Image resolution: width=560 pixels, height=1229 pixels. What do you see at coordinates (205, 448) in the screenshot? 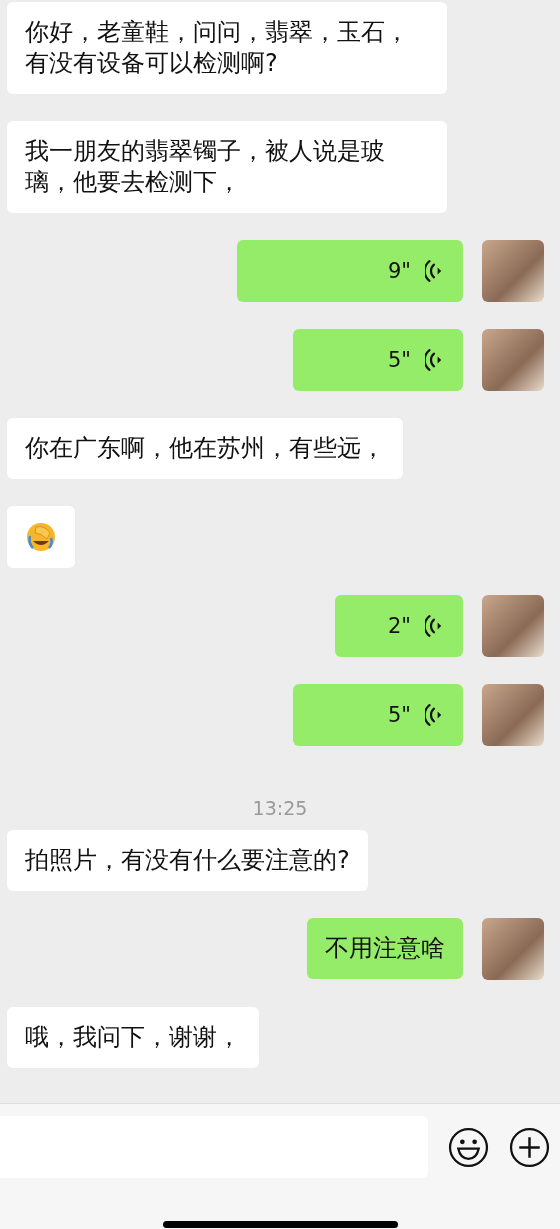
I see `message-bubble: 你在广东啊，他在苏州，有些远，` at bounding box center [205, 448].